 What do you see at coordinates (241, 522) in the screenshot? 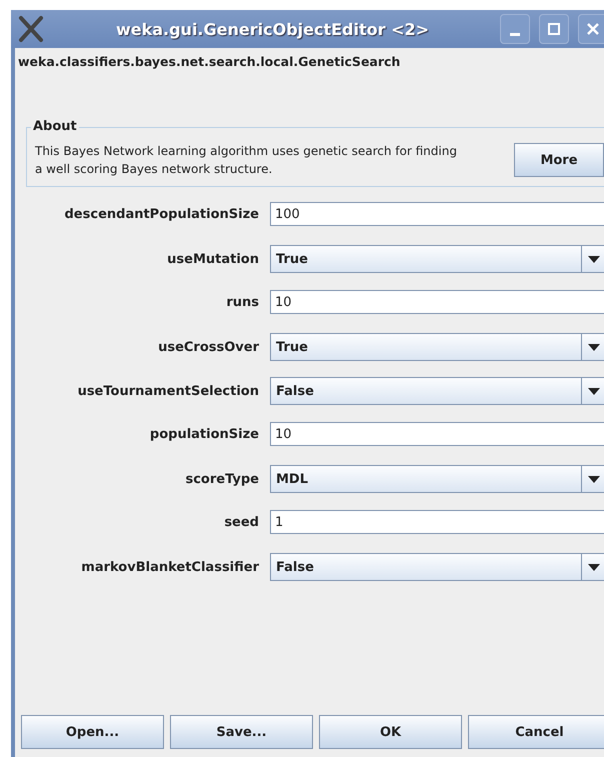
I see `property-label: seed` at bounding box center [241, 522].